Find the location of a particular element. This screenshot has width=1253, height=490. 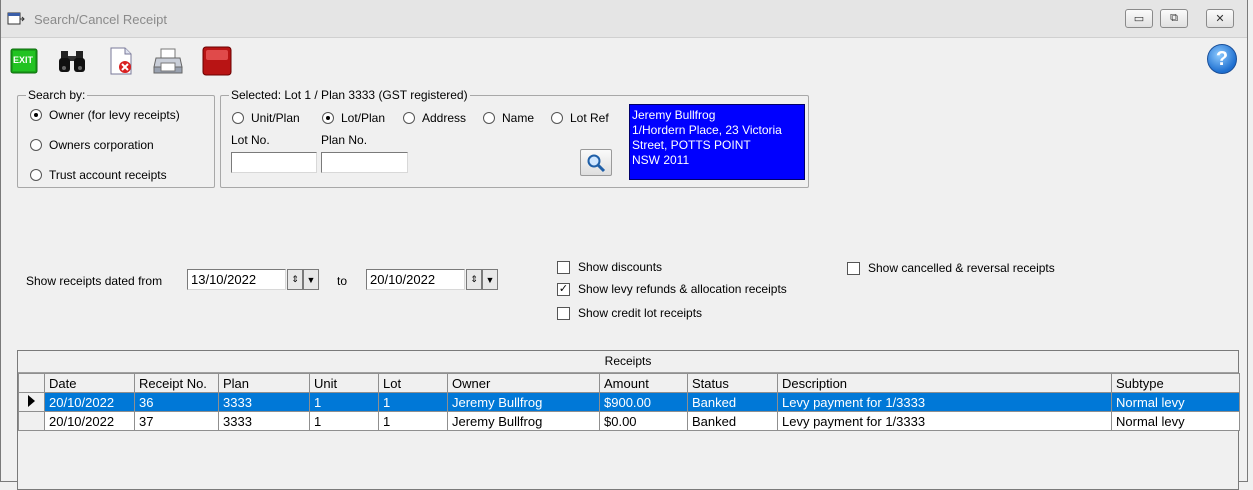

help-button: ? is located at coordinates (1222, 59).